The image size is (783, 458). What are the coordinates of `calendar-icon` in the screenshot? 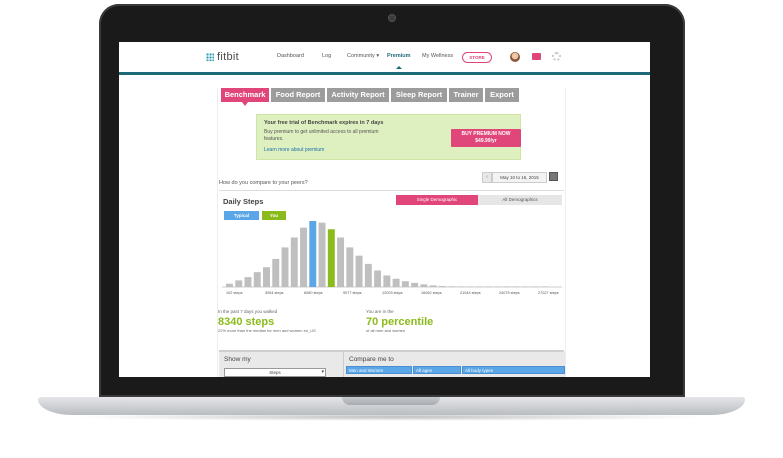 It's located at (553, 176).